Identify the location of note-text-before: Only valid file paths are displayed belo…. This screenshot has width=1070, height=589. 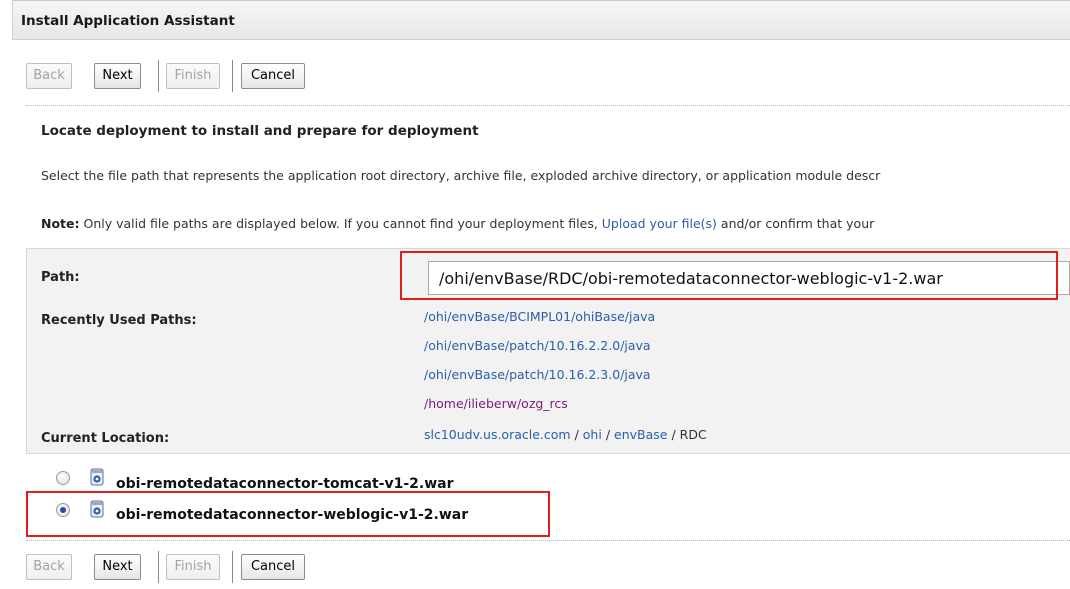
(340, 223).